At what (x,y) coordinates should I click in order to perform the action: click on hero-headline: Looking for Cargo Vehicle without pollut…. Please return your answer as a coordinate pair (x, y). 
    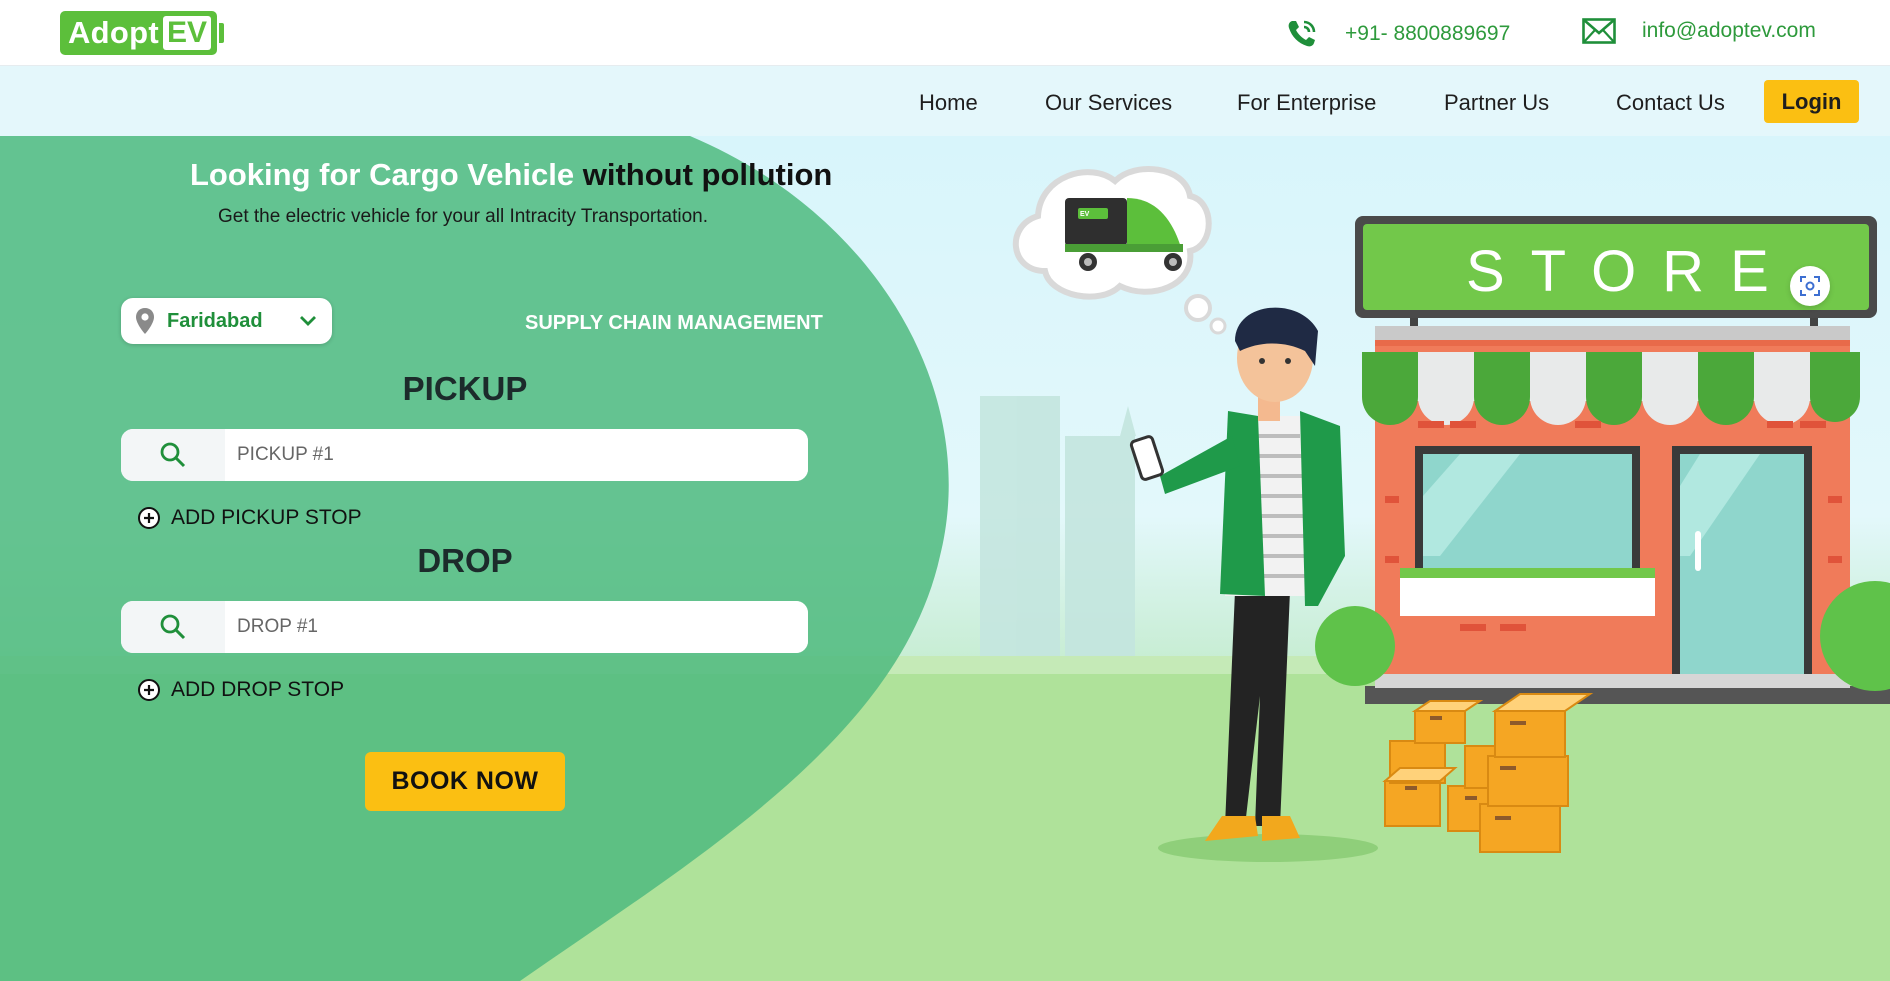
    Looking at the image, I should click on (511, 175).